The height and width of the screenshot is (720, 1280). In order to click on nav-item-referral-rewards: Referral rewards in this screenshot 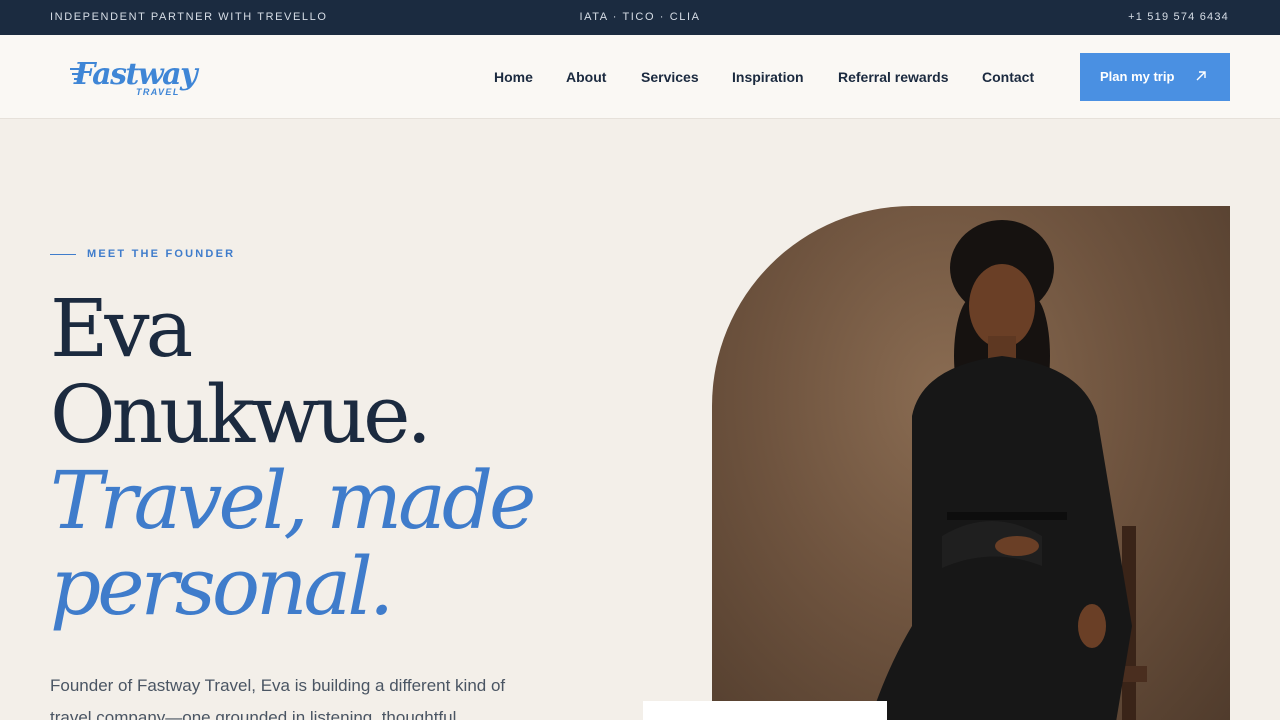, I will do `click(893, 77)`.